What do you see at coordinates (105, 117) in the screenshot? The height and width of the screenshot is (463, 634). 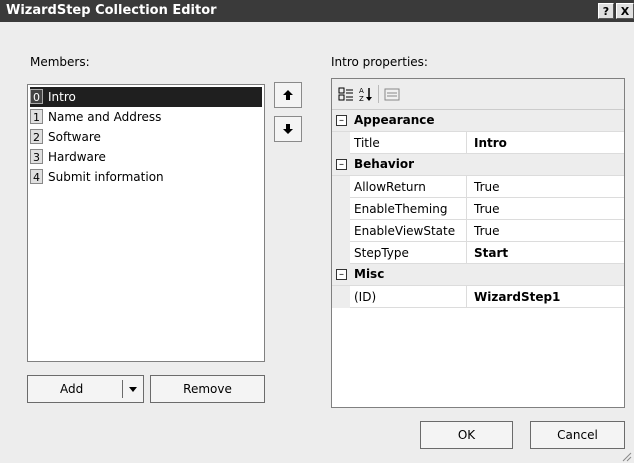 I see `list-item-label: Name and Address` at bounding box center [105, 117].